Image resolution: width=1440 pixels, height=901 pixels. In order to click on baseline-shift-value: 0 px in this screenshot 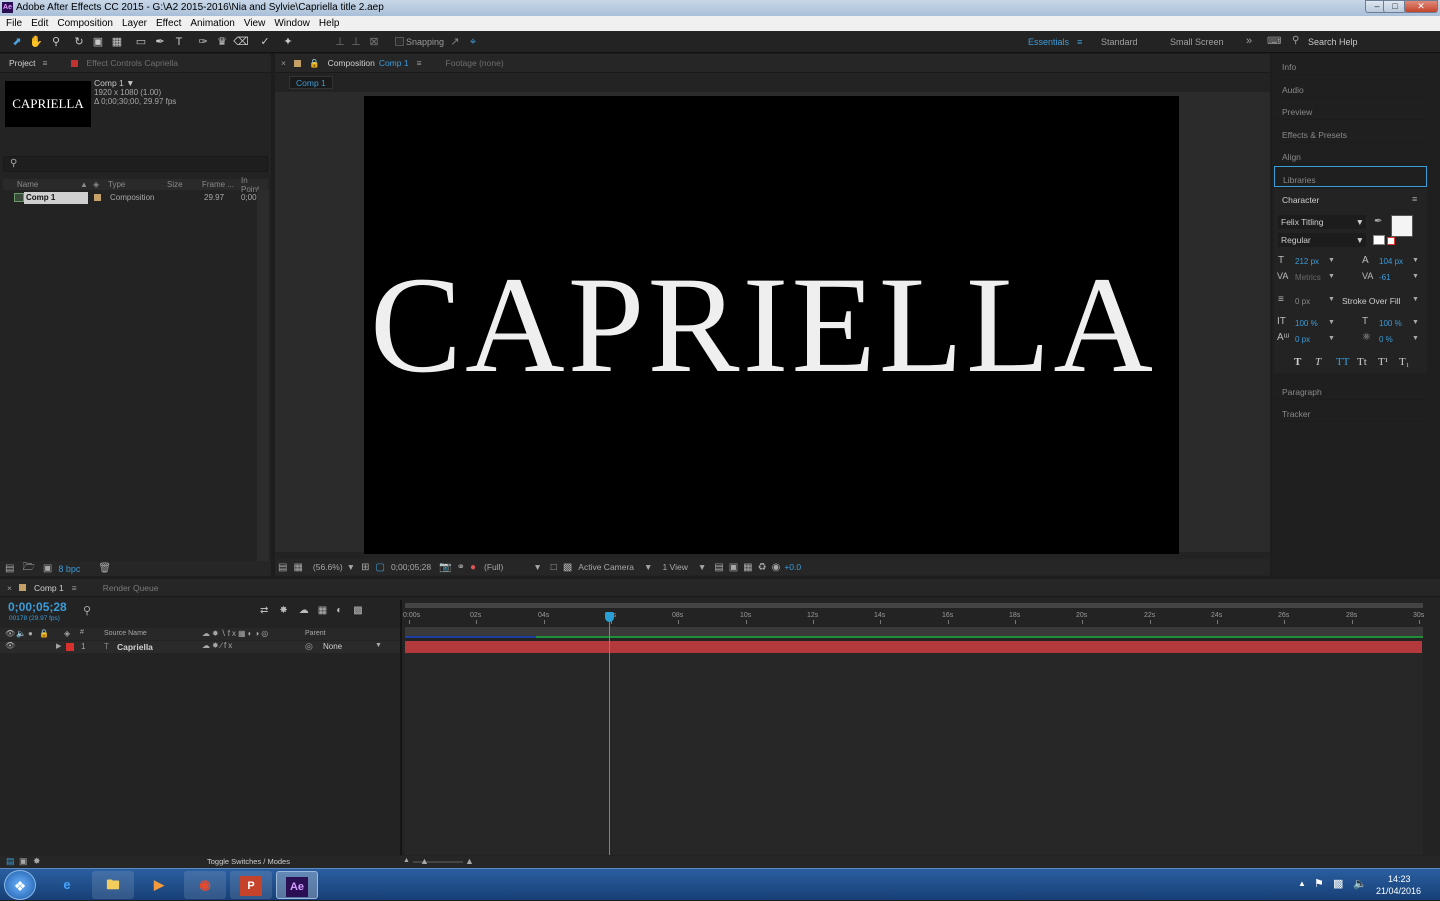, I will do `click(1302, 339)`.